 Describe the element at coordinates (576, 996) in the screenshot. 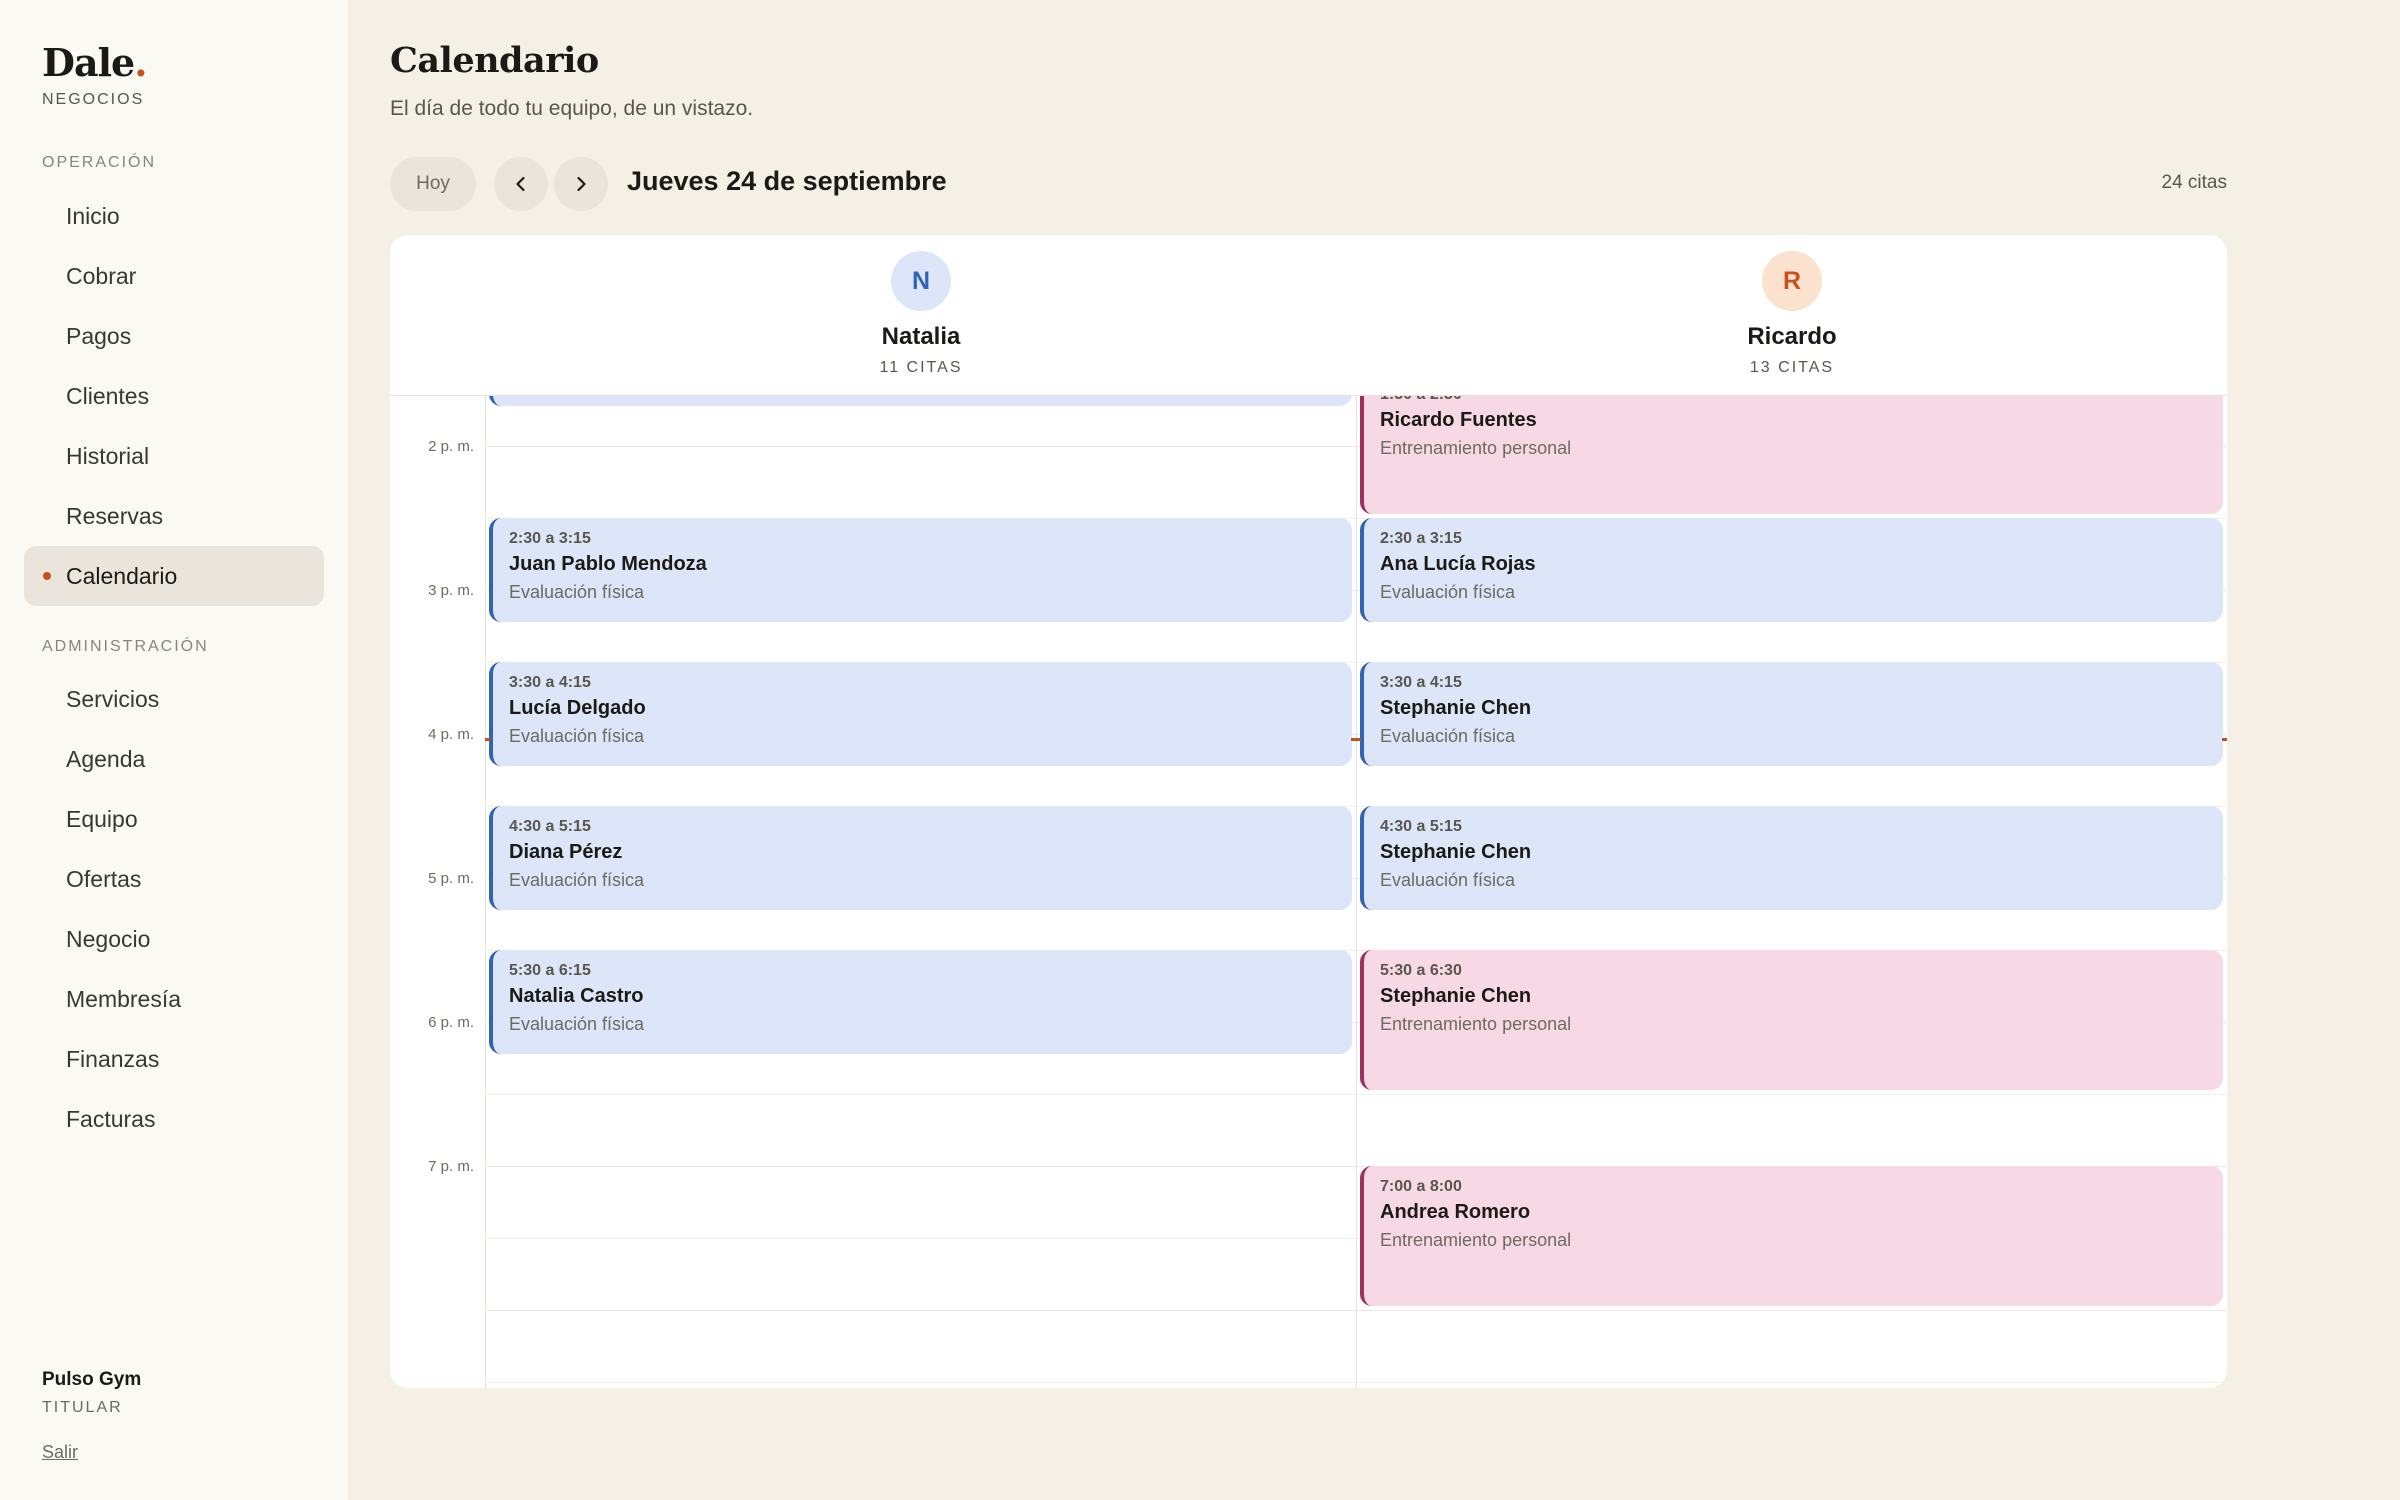

I see `client-name: Natalia Castro` at that location.